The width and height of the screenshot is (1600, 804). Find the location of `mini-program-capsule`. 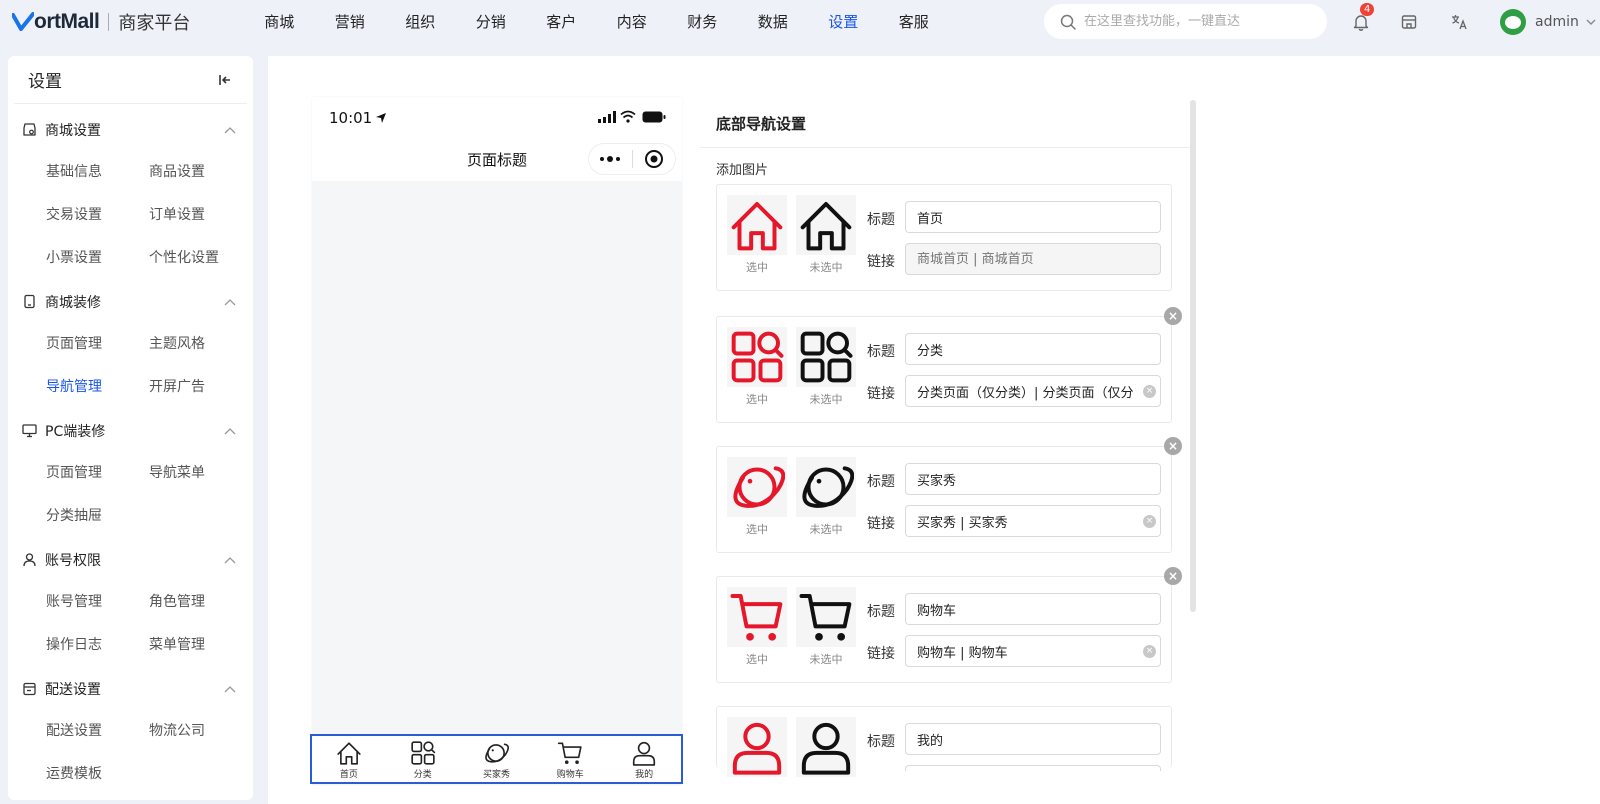

mini-program-capsule is located at coordinates (632, 159).